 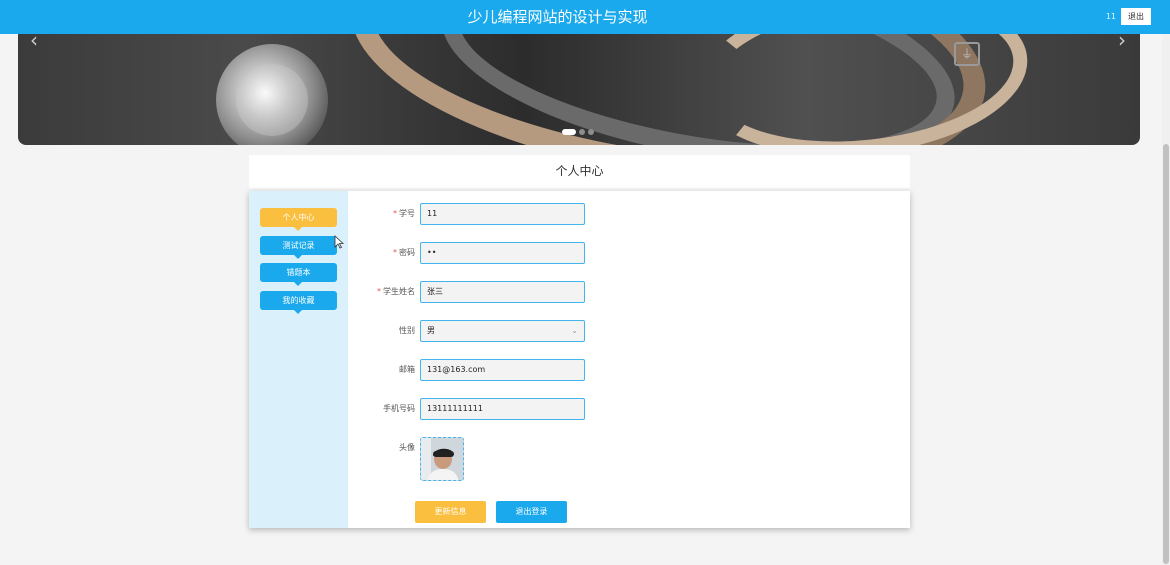 What do you see at coordinates (298, 302) in the screenshot?
I see `sidebar-item-favorites: 我的收藏` at bounding box center [298, 302].